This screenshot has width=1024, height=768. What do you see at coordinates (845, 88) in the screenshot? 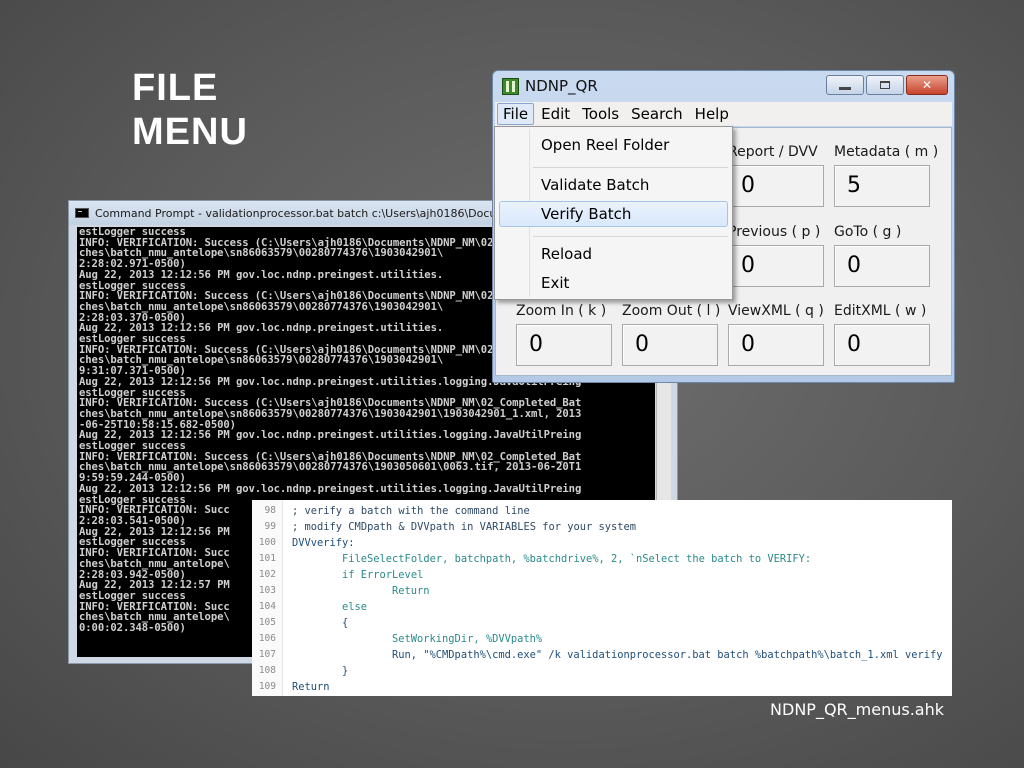
I see `minimize-icon` at bounding box center [845, 88].